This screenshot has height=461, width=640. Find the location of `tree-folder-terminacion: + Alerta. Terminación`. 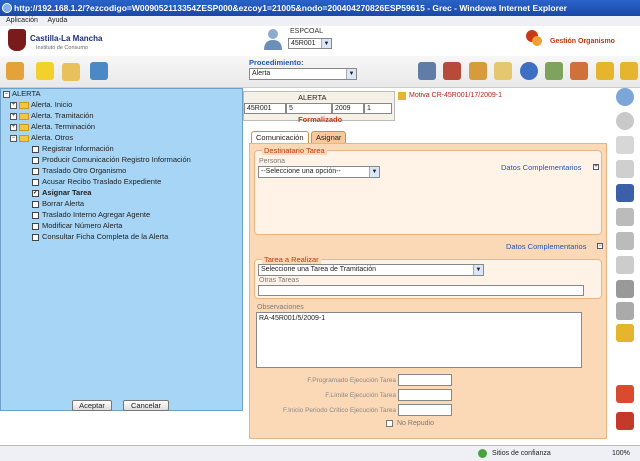

tree-folder-terminacion: + Alerta. Terminación is located at coordinates (52, 126).